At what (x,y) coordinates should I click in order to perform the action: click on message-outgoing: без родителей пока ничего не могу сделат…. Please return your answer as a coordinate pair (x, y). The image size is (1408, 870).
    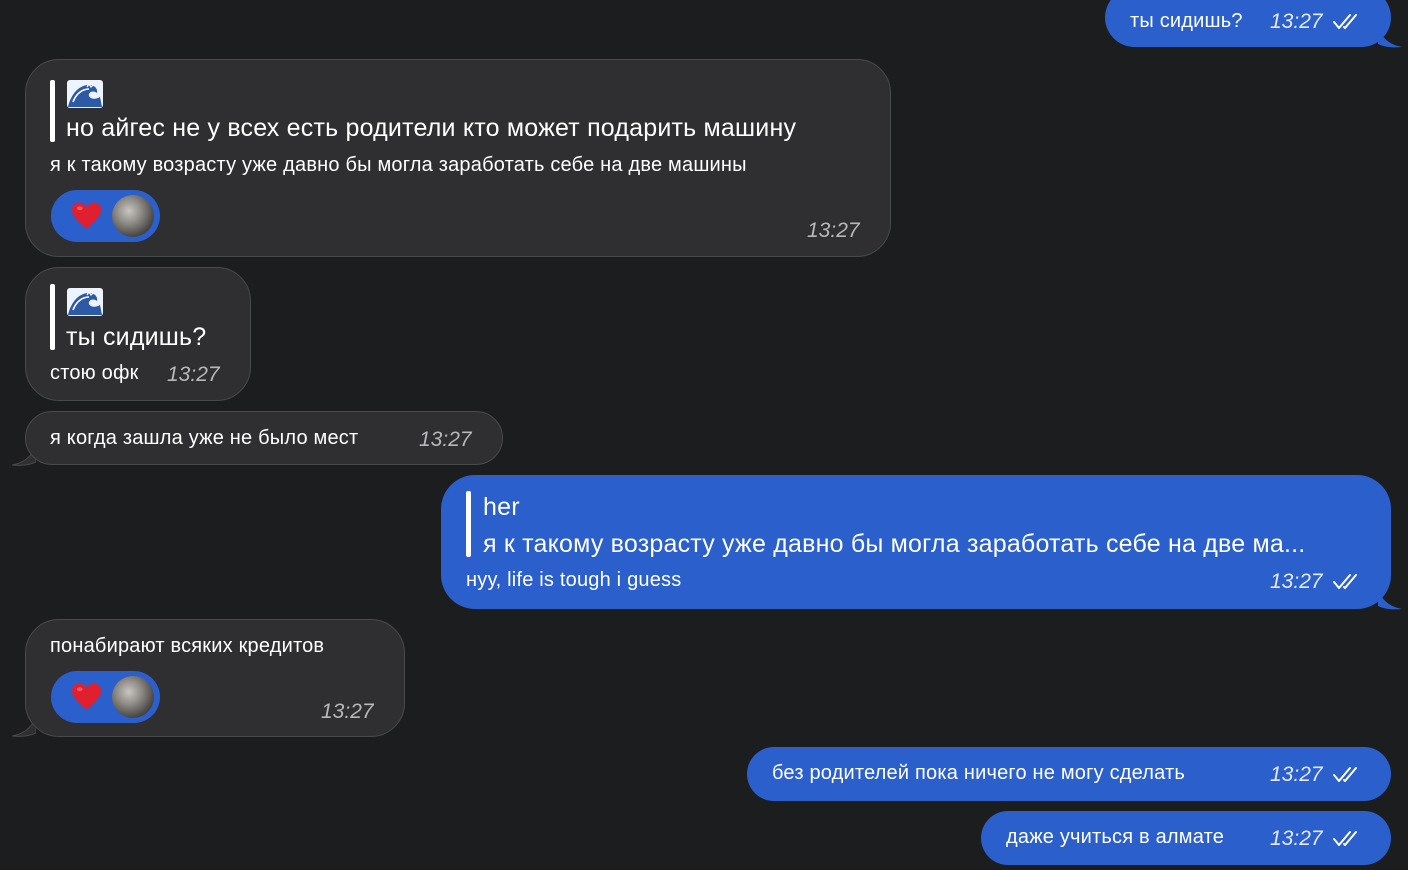
    Looking at the image, I should click on (1069, 774).